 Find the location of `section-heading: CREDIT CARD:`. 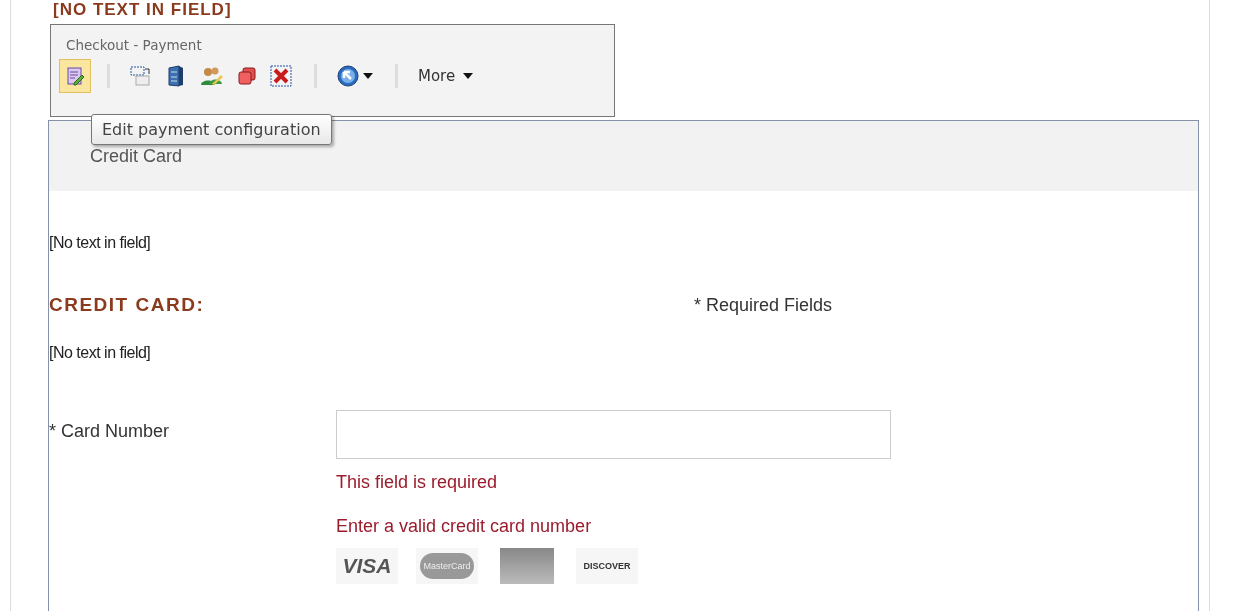

section-heading: CREDIT CARD: is located at coordinates (127, 305).